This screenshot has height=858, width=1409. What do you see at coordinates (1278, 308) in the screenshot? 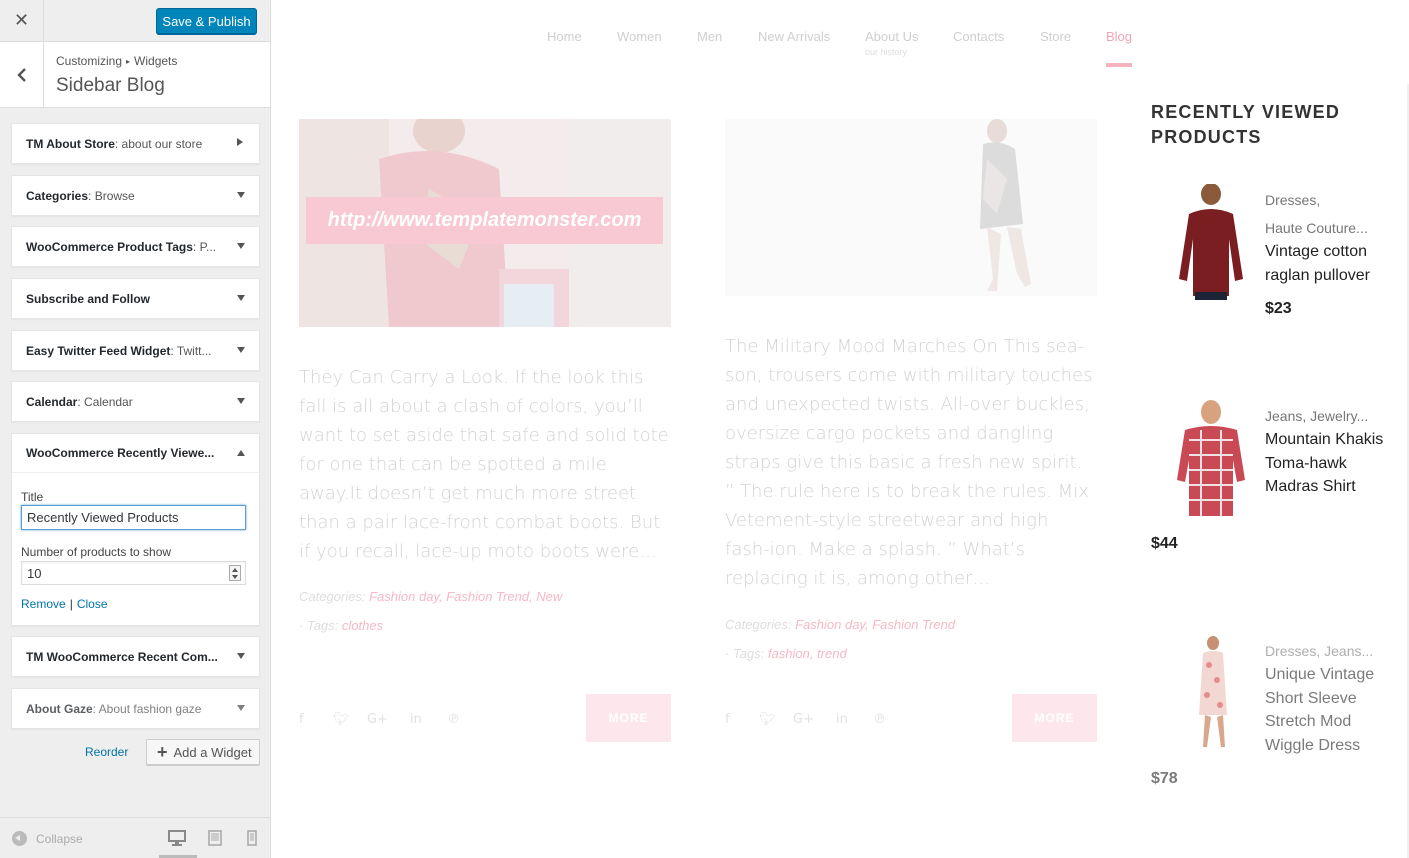
I see `product-price: $23` at bounding box center [1278, 308].